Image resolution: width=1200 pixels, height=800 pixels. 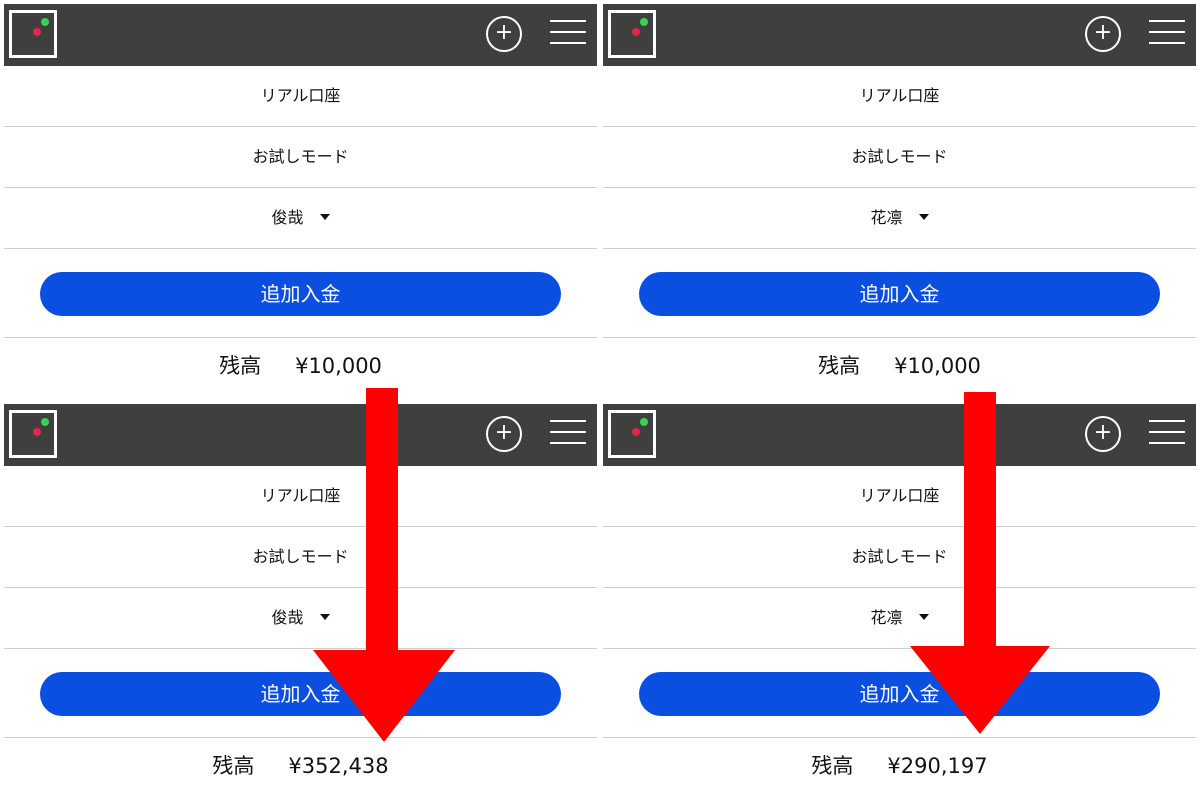 What do you see at coordinates (338, 766) in the screenshot?
I see `balance-value: ¥352,438` at bounding box center [338, 766].